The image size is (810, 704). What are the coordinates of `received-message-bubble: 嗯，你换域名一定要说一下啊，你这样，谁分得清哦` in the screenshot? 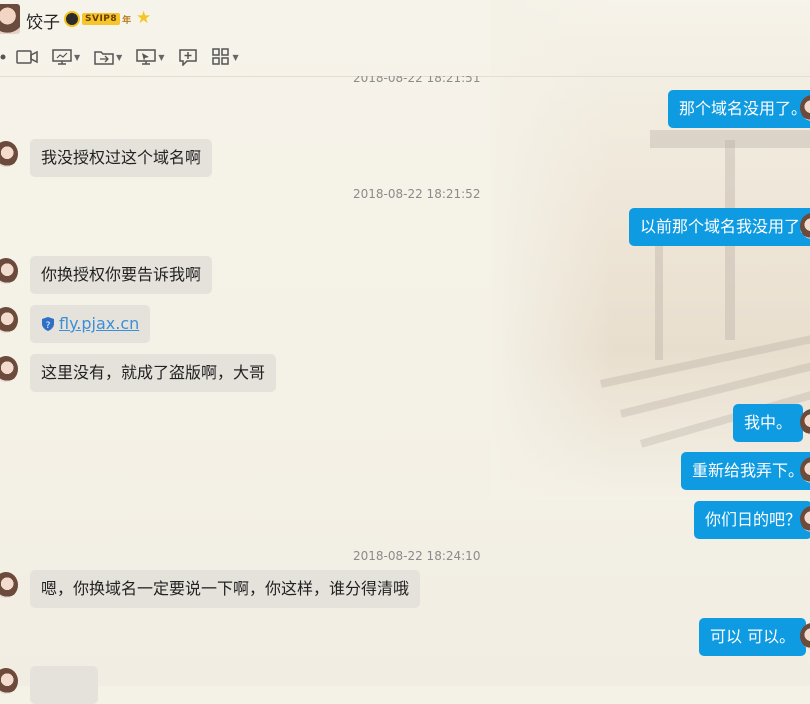 It's located at (225, 589).